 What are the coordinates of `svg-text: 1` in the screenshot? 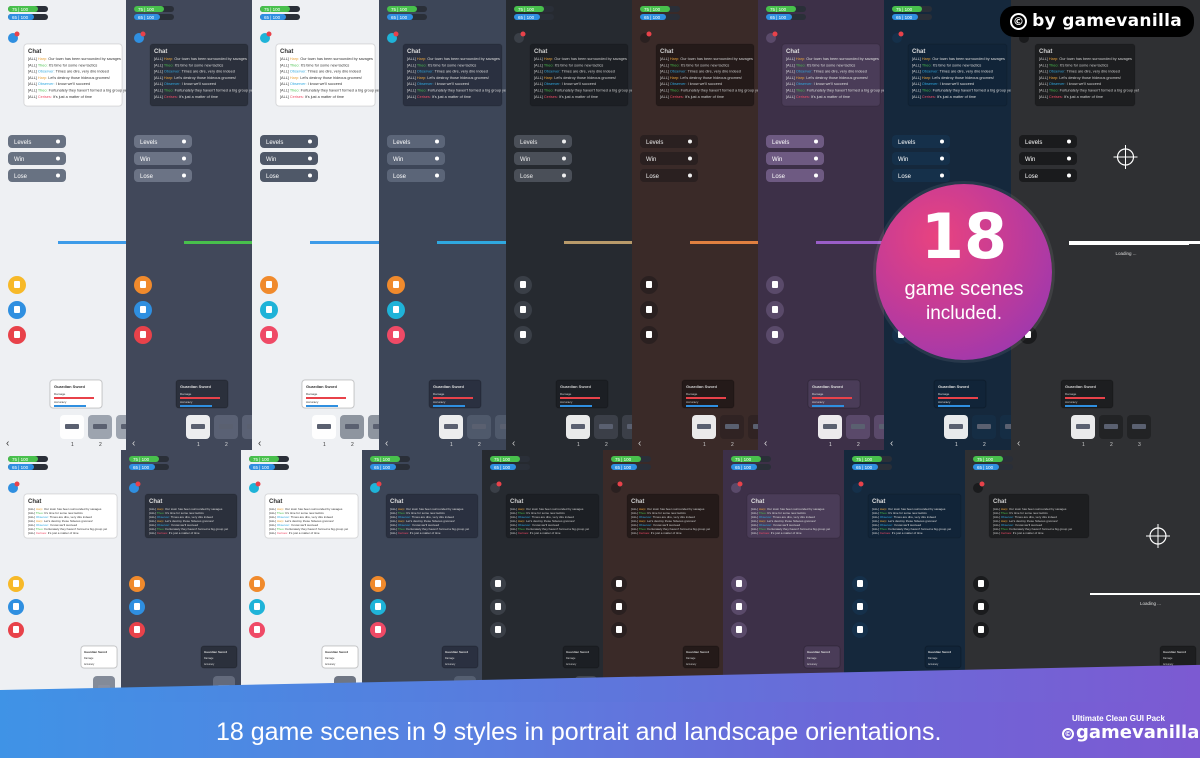 It's located at (72, 445).